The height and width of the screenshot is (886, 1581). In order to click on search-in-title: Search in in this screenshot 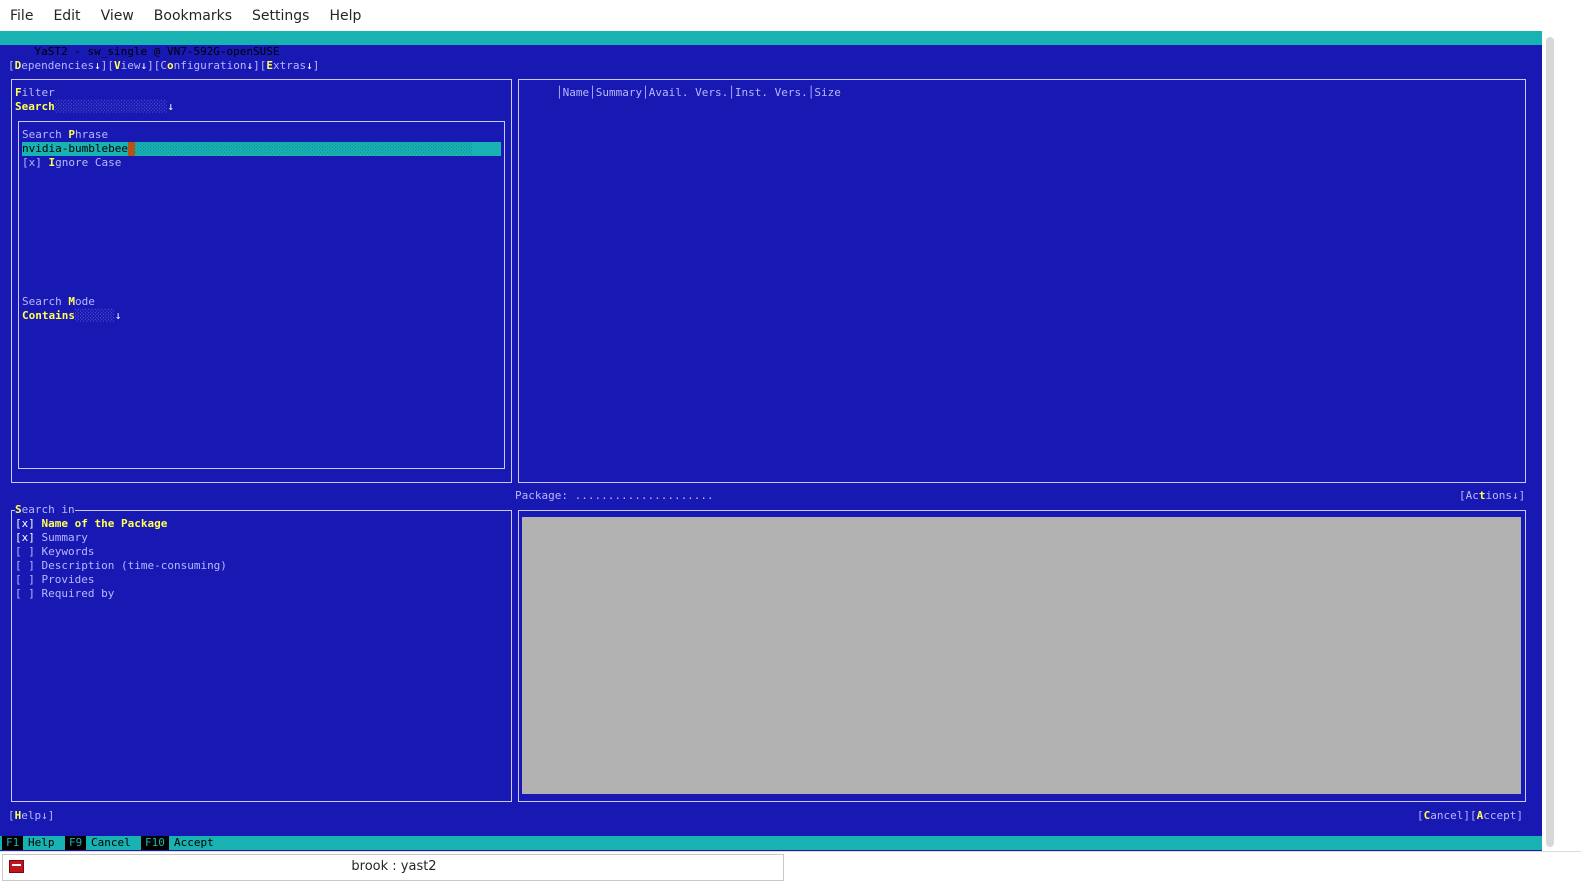, I will do `click(45, 510)`.